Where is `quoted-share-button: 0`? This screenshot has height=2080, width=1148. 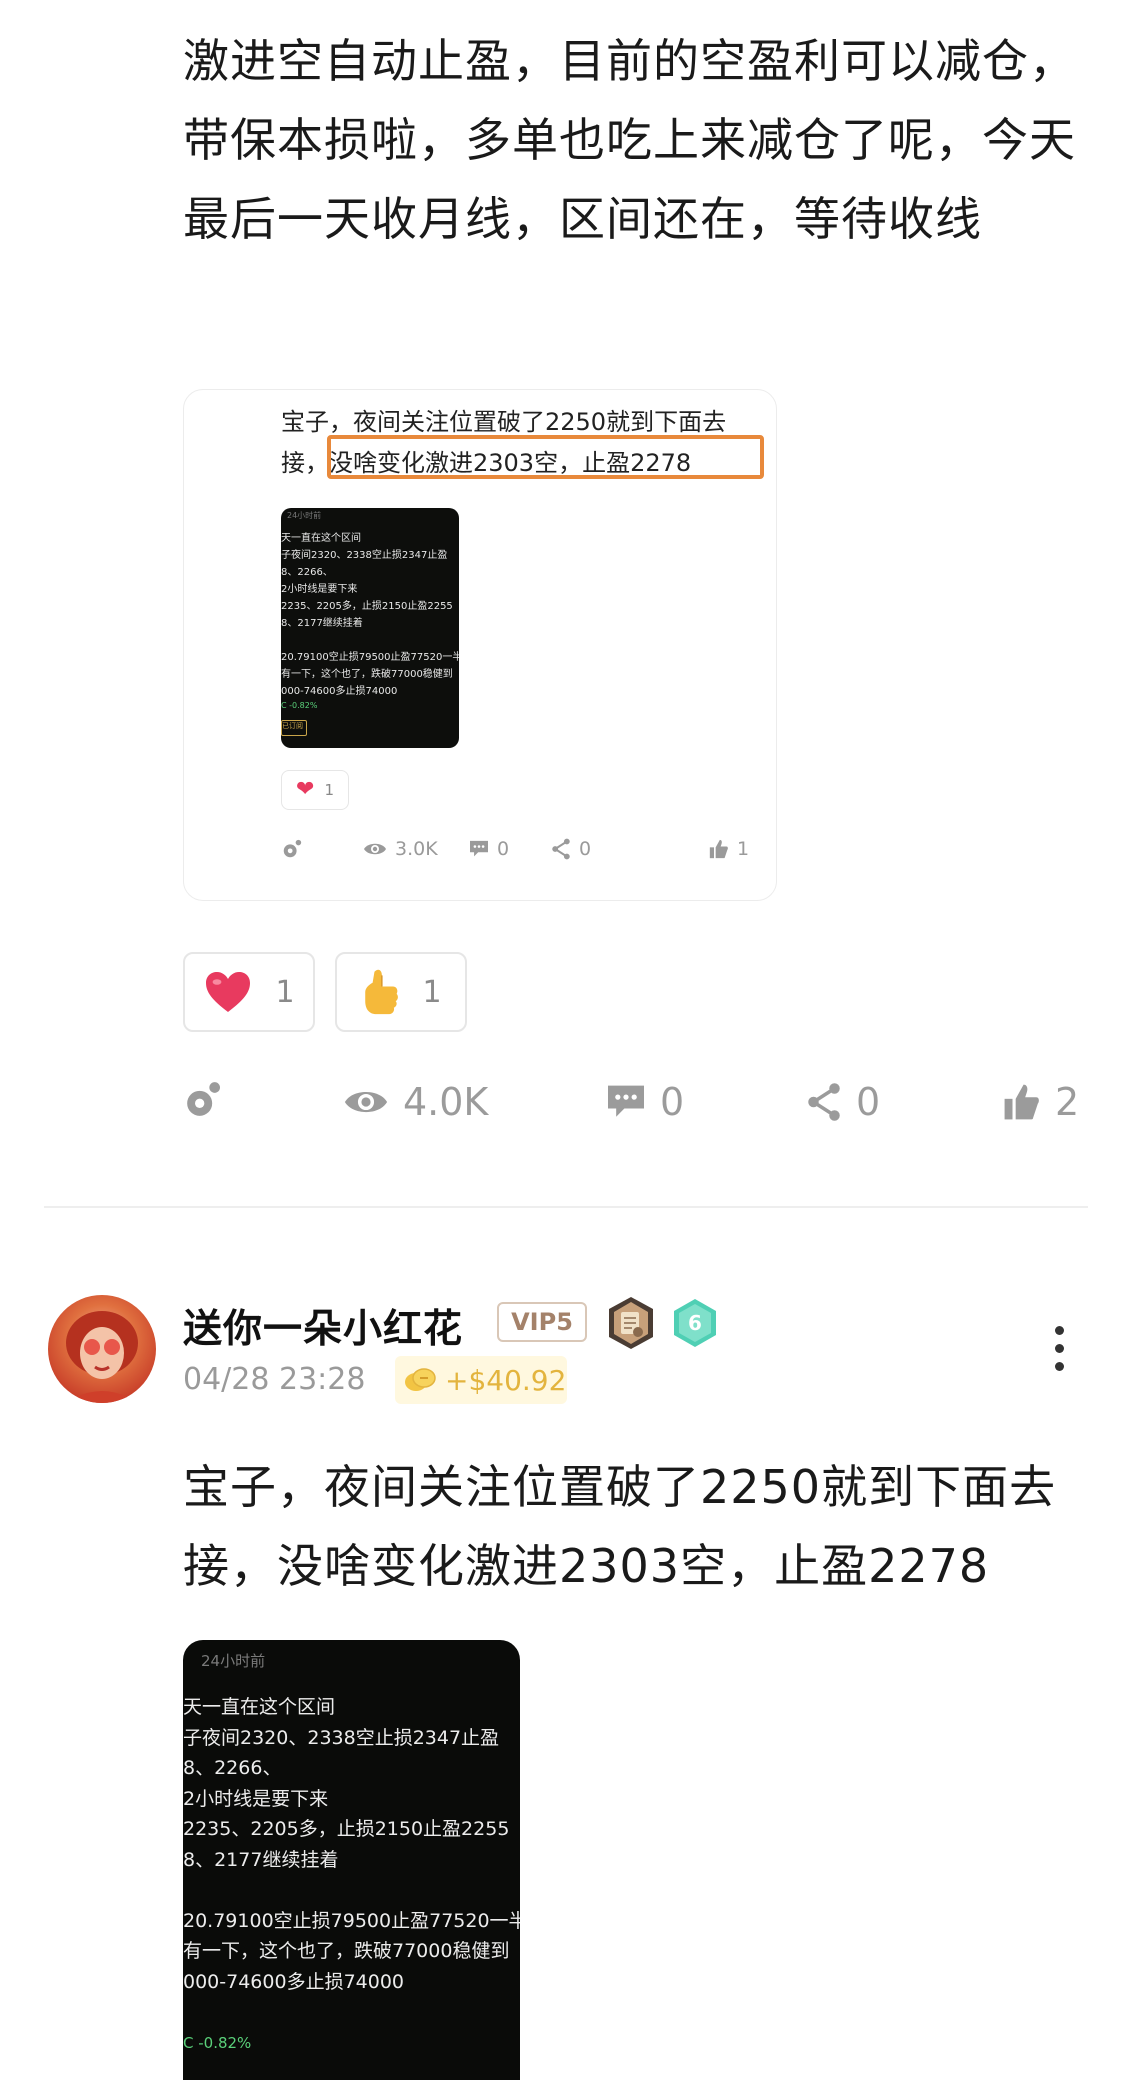 quoted-share-button: 0 is located at coordinates (571, 849).